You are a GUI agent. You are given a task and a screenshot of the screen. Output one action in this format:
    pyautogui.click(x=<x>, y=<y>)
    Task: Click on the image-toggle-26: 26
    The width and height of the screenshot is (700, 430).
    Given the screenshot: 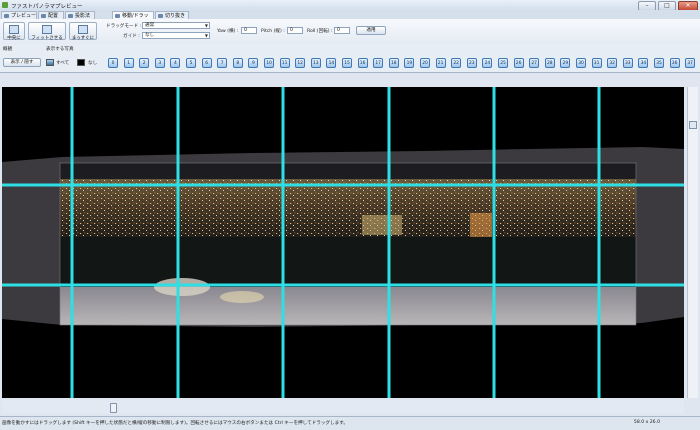 What is the action you would take?
    pyautogui.click(x=518, y=63)
    